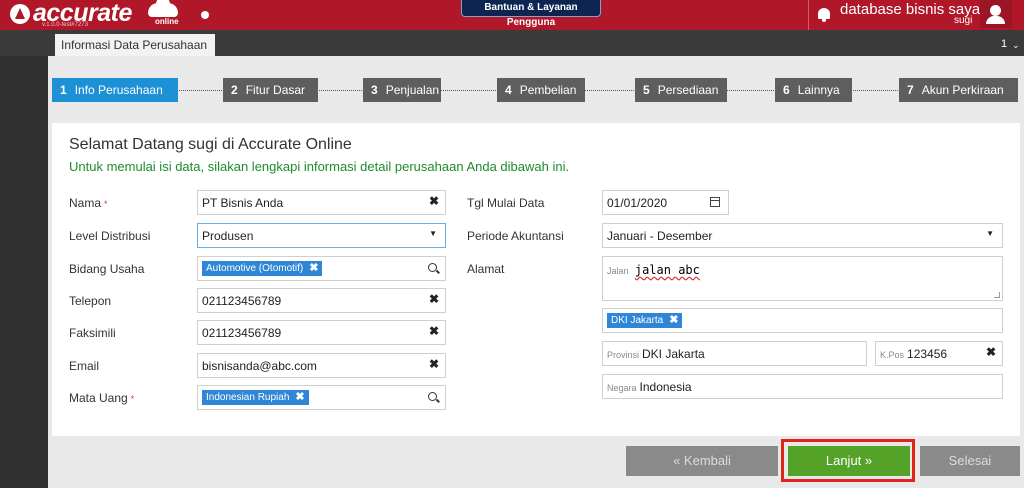 Image resolution: width=1024 pixels, height=488 pixels. I want to click on mata-uang-field: Indonesian Rupiah ✖, so click(321, 397).